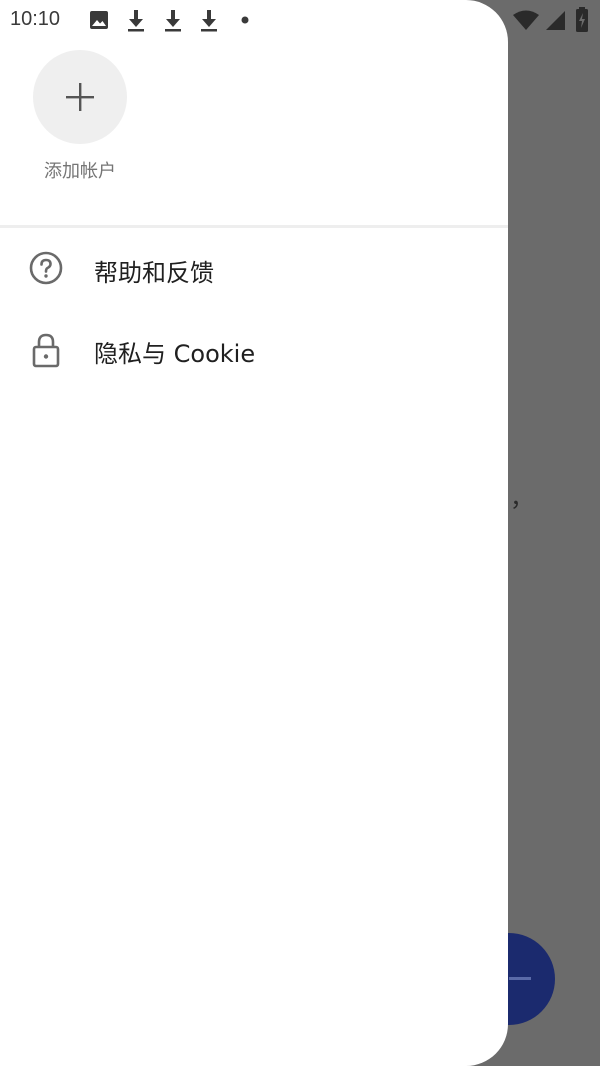  Describe the element at coordinates (555, 20) in the screenshot. I see `cellular-icon` at that location.